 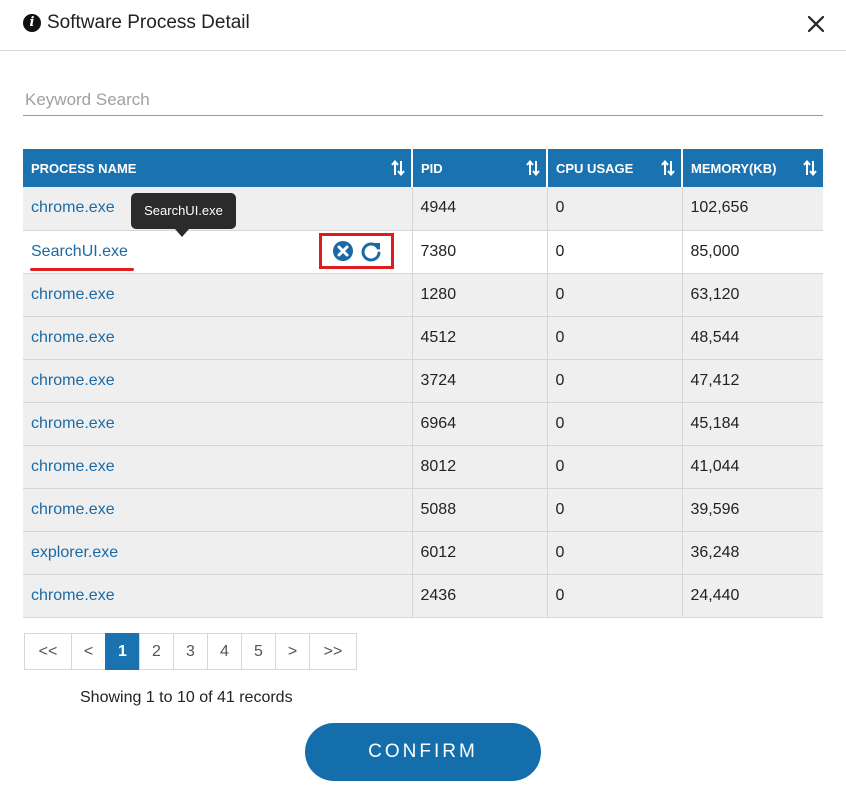 What do you see at coordinates (183, 215) in the screenshot?
I see `process-tooltip: SearchUI.exe` at bounding box center [183, 215].